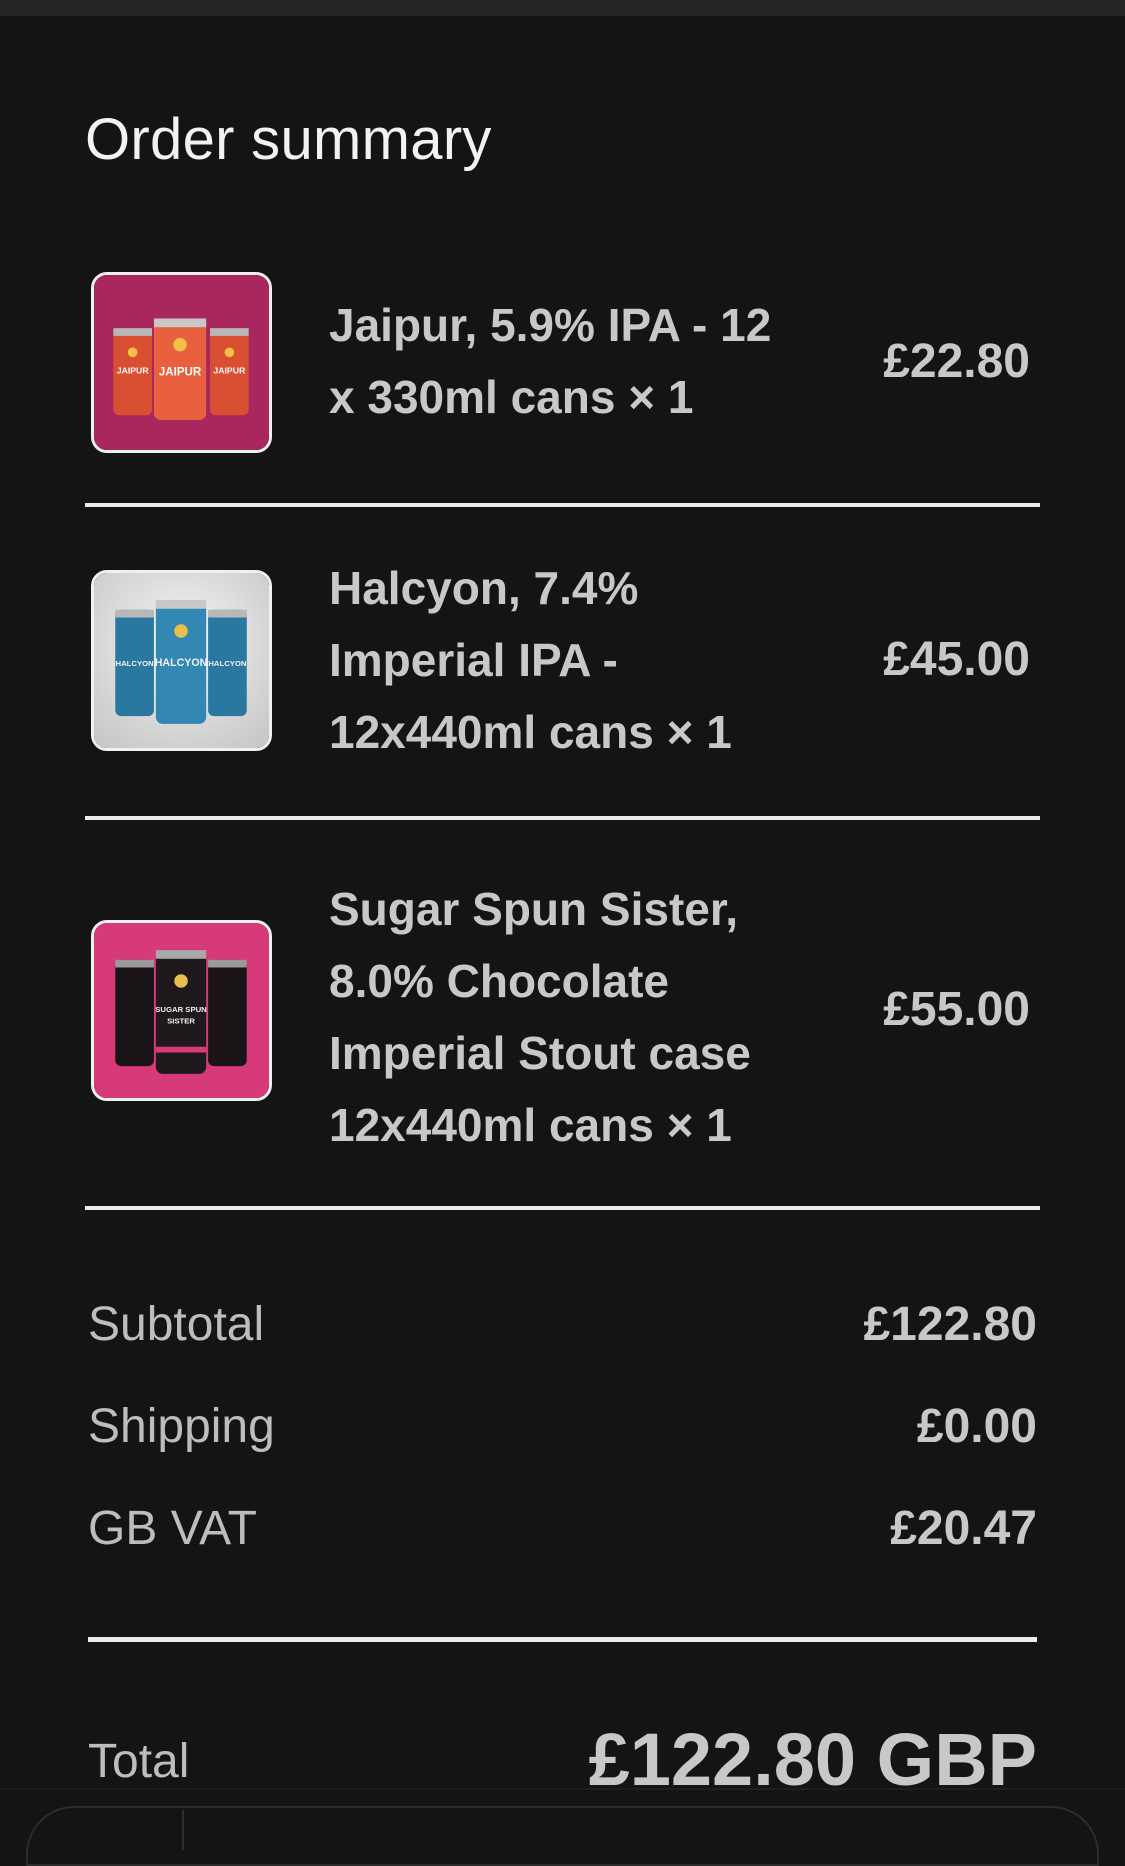 The width and height of the screenshot is (1125, 1866). Describe the element at coordinates (963, 1528) in the screenshot. I see `vat-value: £20.47` at that location.